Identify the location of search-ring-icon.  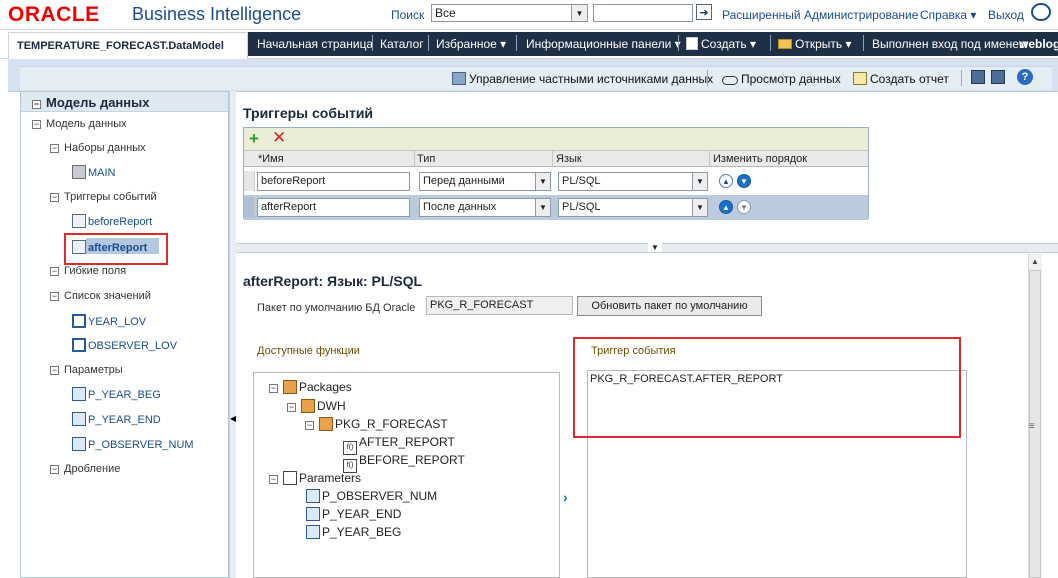
(1041, 12).